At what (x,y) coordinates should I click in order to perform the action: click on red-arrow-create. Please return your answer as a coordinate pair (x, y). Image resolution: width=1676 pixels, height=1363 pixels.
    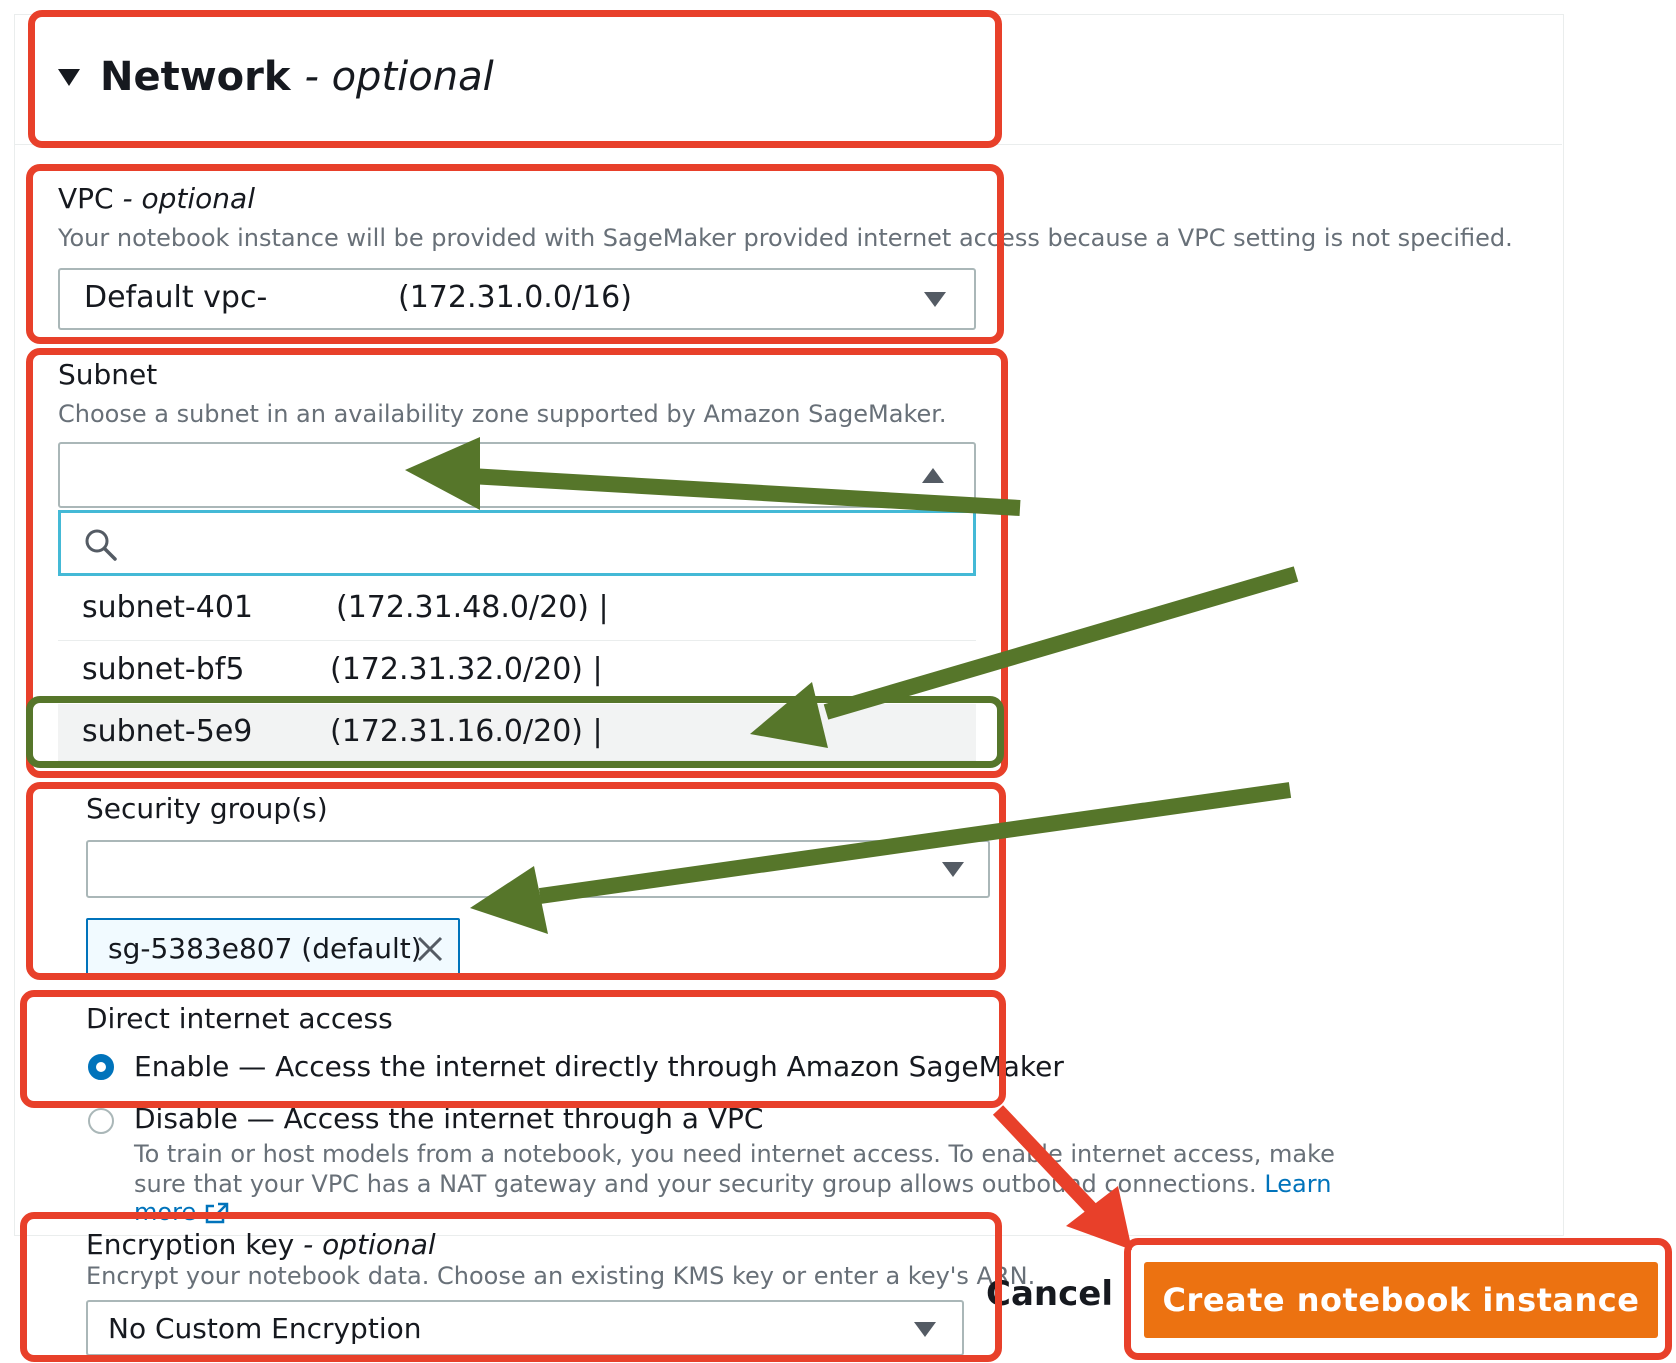
    Looking at the image, I should click on (1062, 1177).